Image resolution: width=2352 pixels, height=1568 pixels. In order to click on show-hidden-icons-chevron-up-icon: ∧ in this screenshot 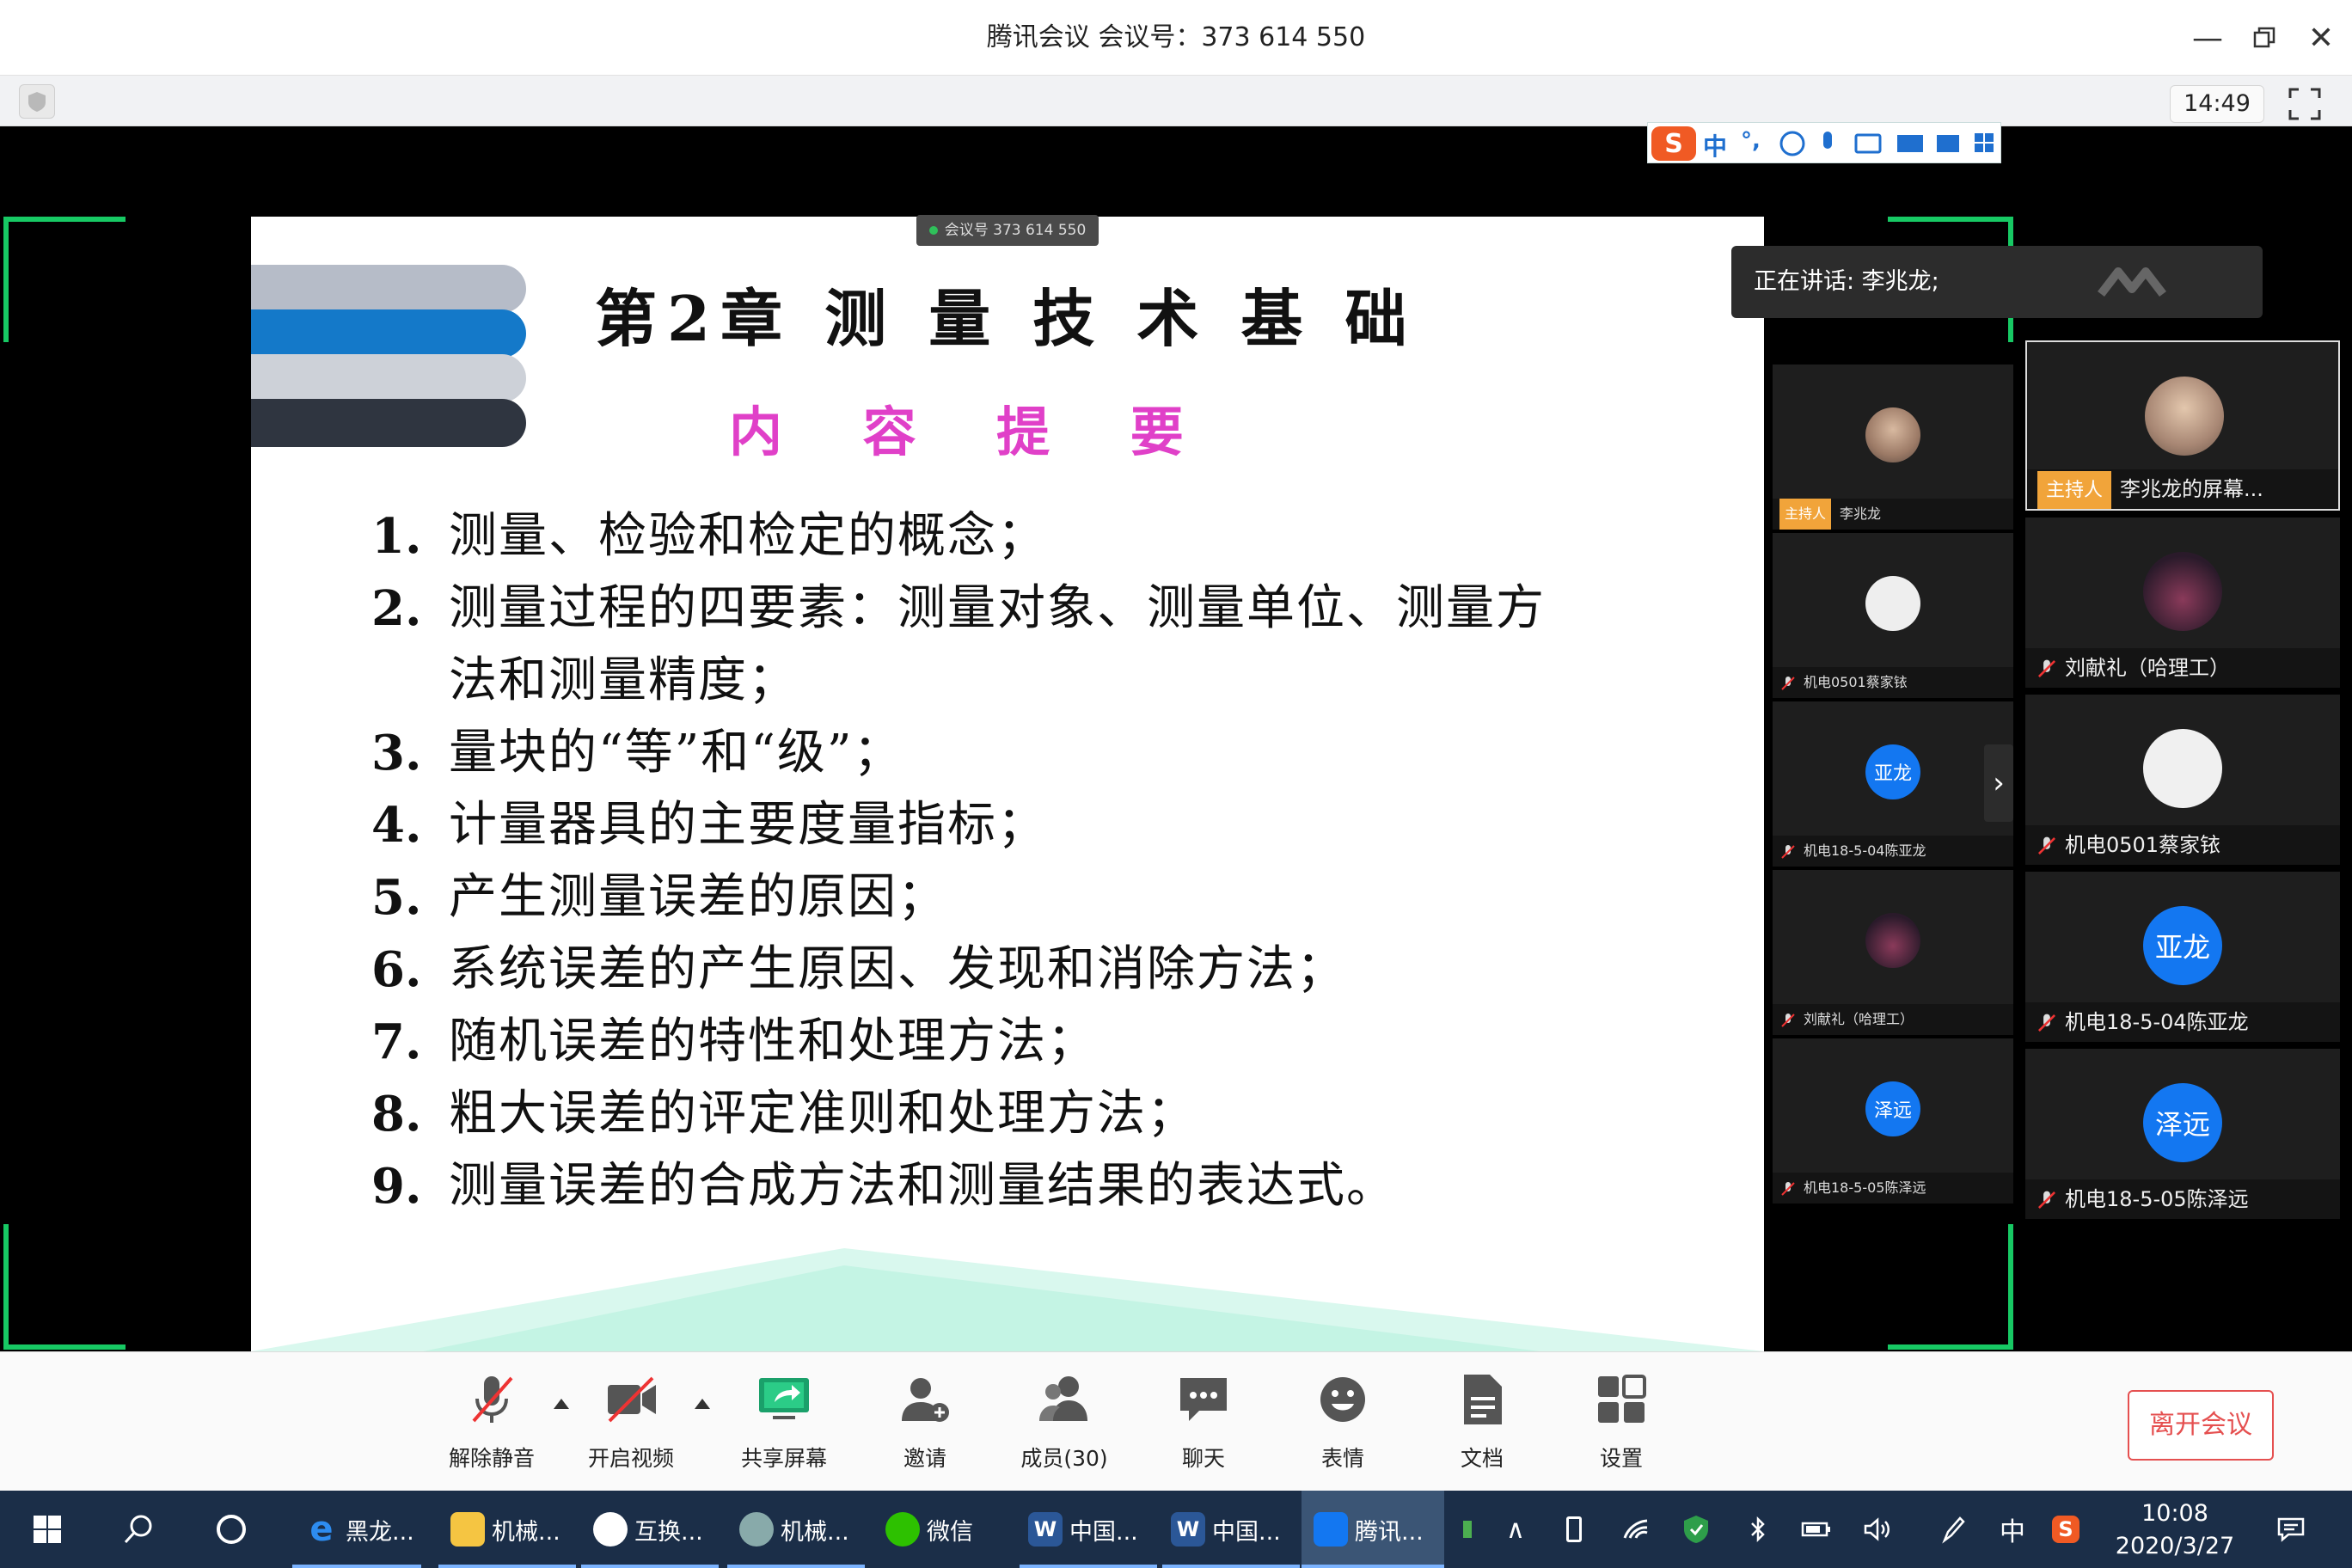, I will do `click(1515, 1529)`.